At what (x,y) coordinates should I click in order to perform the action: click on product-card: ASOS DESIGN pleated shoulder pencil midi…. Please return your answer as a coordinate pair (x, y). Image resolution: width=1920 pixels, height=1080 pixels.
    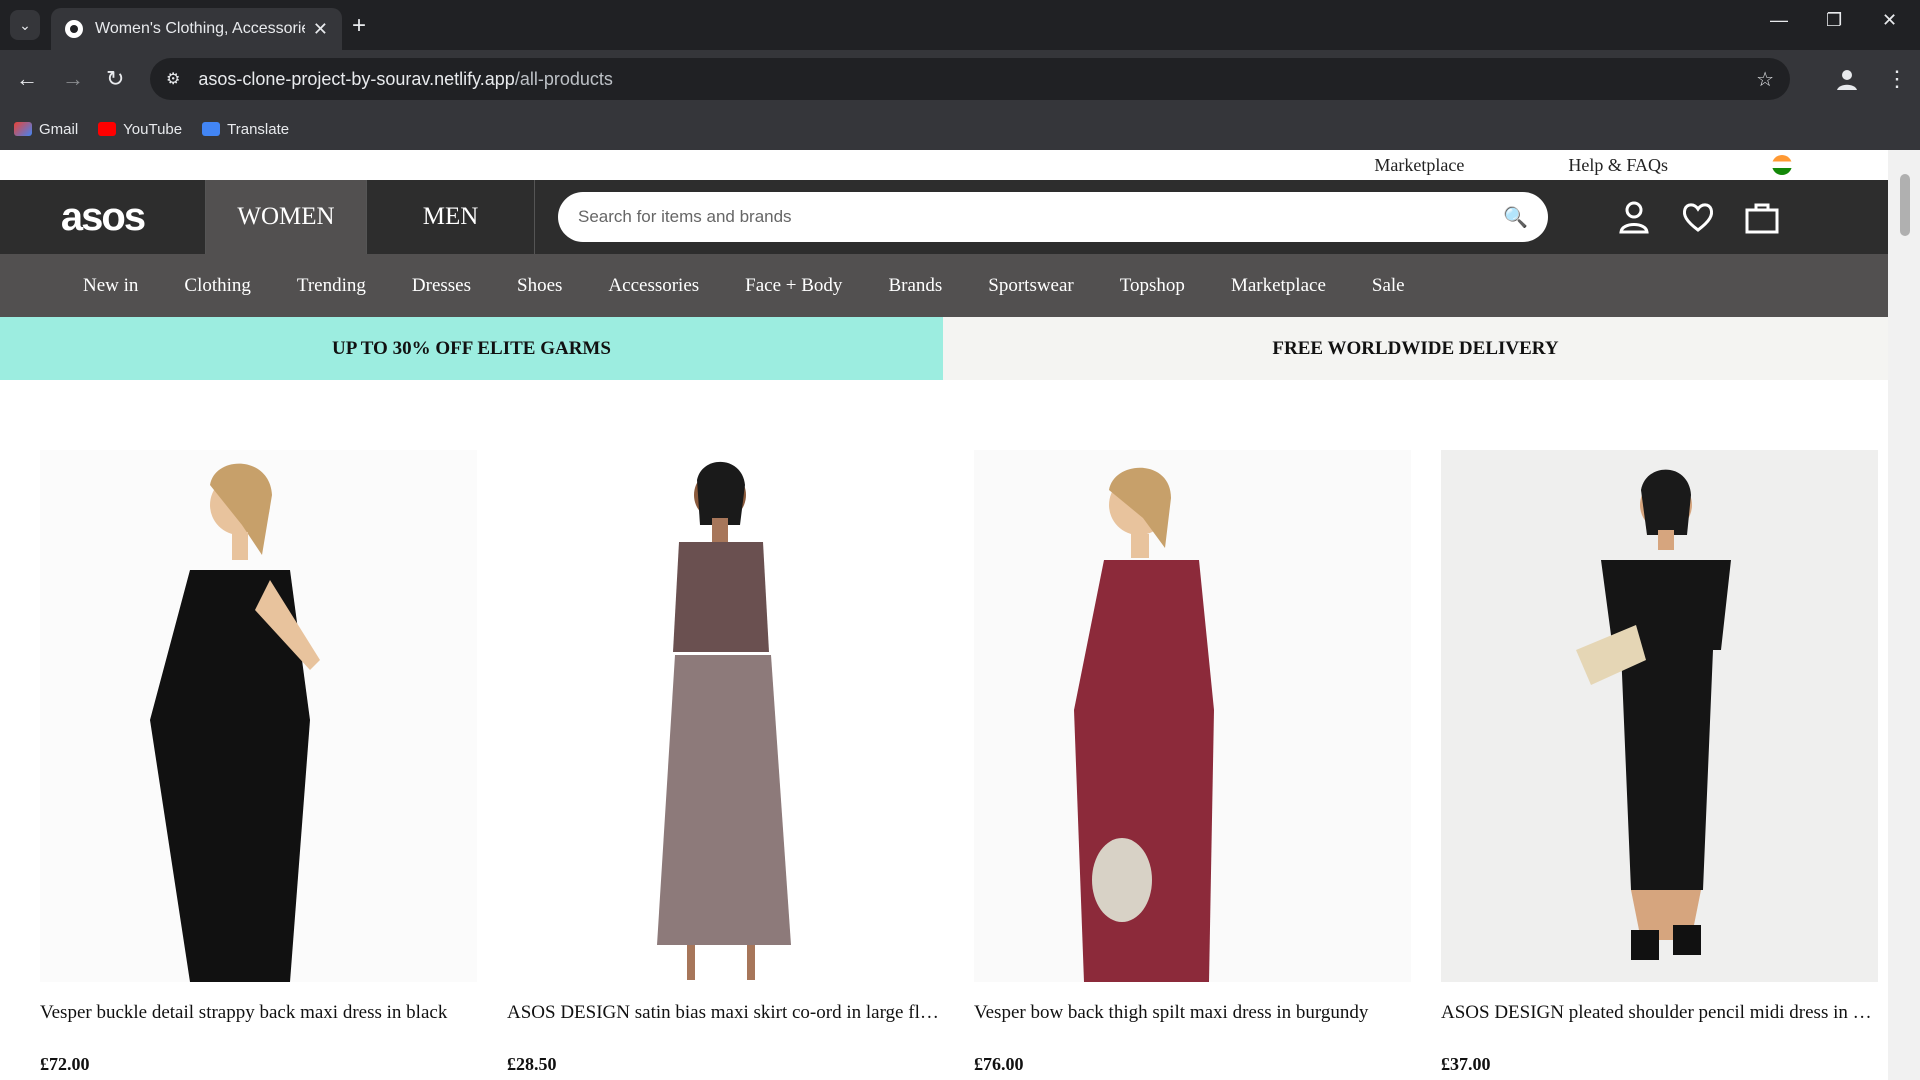
    Looking at the image, I should click on (1659, 762).